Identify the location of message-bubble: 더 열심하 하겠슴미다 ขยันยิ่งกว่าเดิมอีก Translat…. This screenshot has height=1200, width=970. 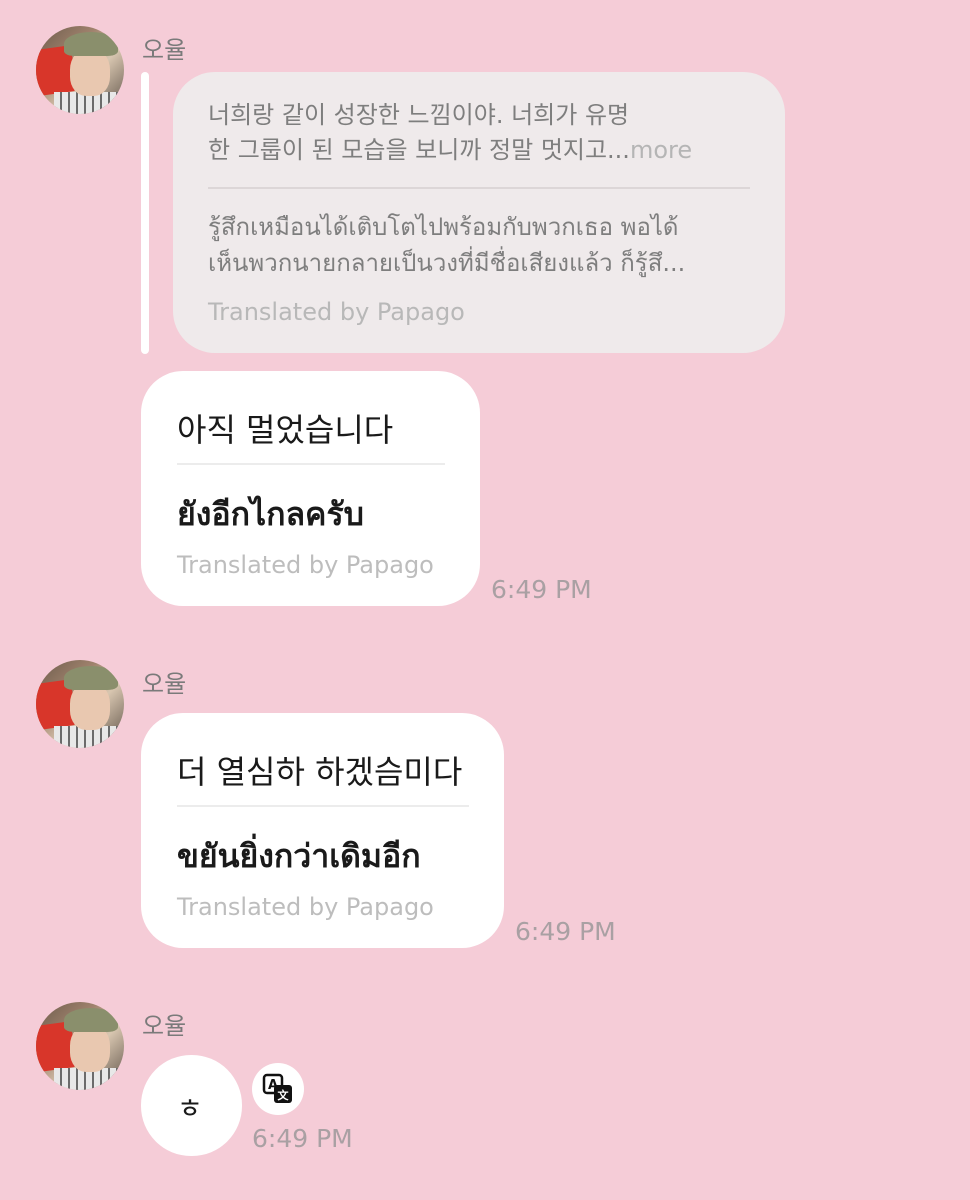
(322, 830).